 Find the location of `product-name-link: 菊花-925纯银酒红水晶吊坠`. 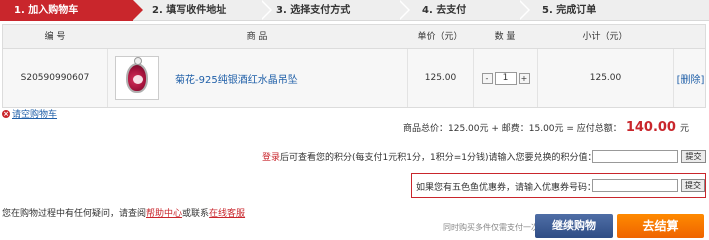

product-name-link: 菊花-925纯银酒红水晶吊坠 is located at coordinates (236, 78).